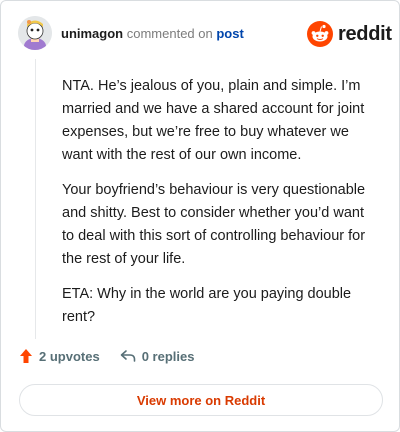 This screenshot has width=400, height=432. I want to click on avatar-icon, so click(35, 33).